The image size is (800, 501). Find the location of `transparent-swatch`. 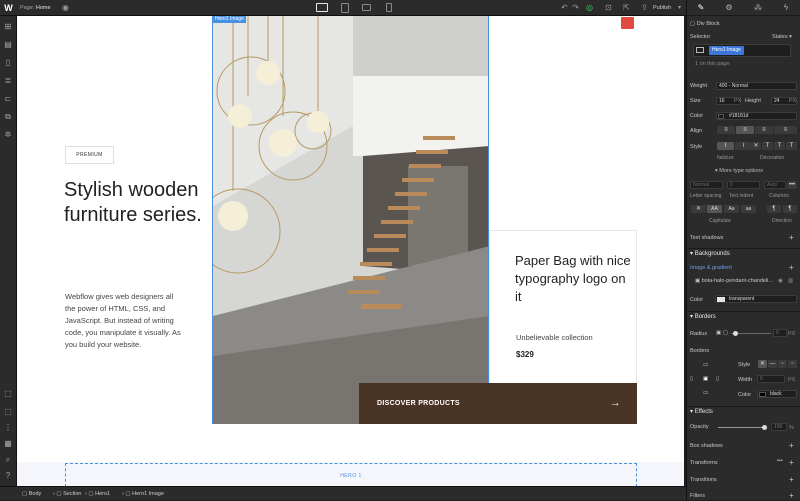

transparent-swatch is located at coordinates (721, 299).